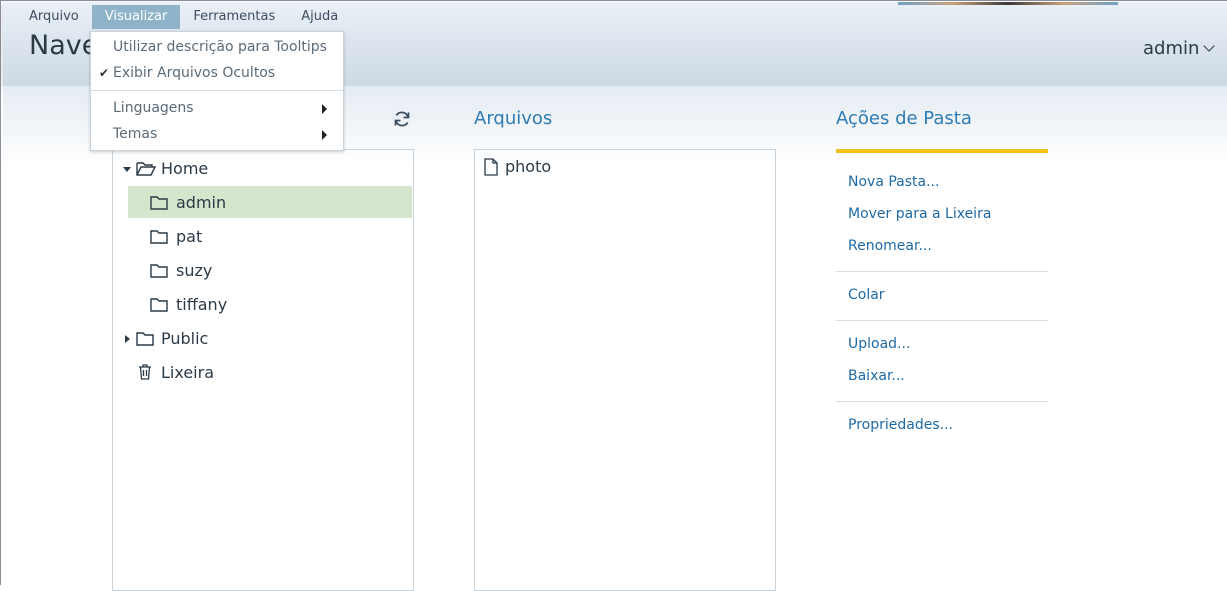 This screenshot has height=591, width=1227. What do you see at coordinates (942, 151) in the screenshot?
I see `folder-actions-accent-bar` at bounding box center [942, 151].